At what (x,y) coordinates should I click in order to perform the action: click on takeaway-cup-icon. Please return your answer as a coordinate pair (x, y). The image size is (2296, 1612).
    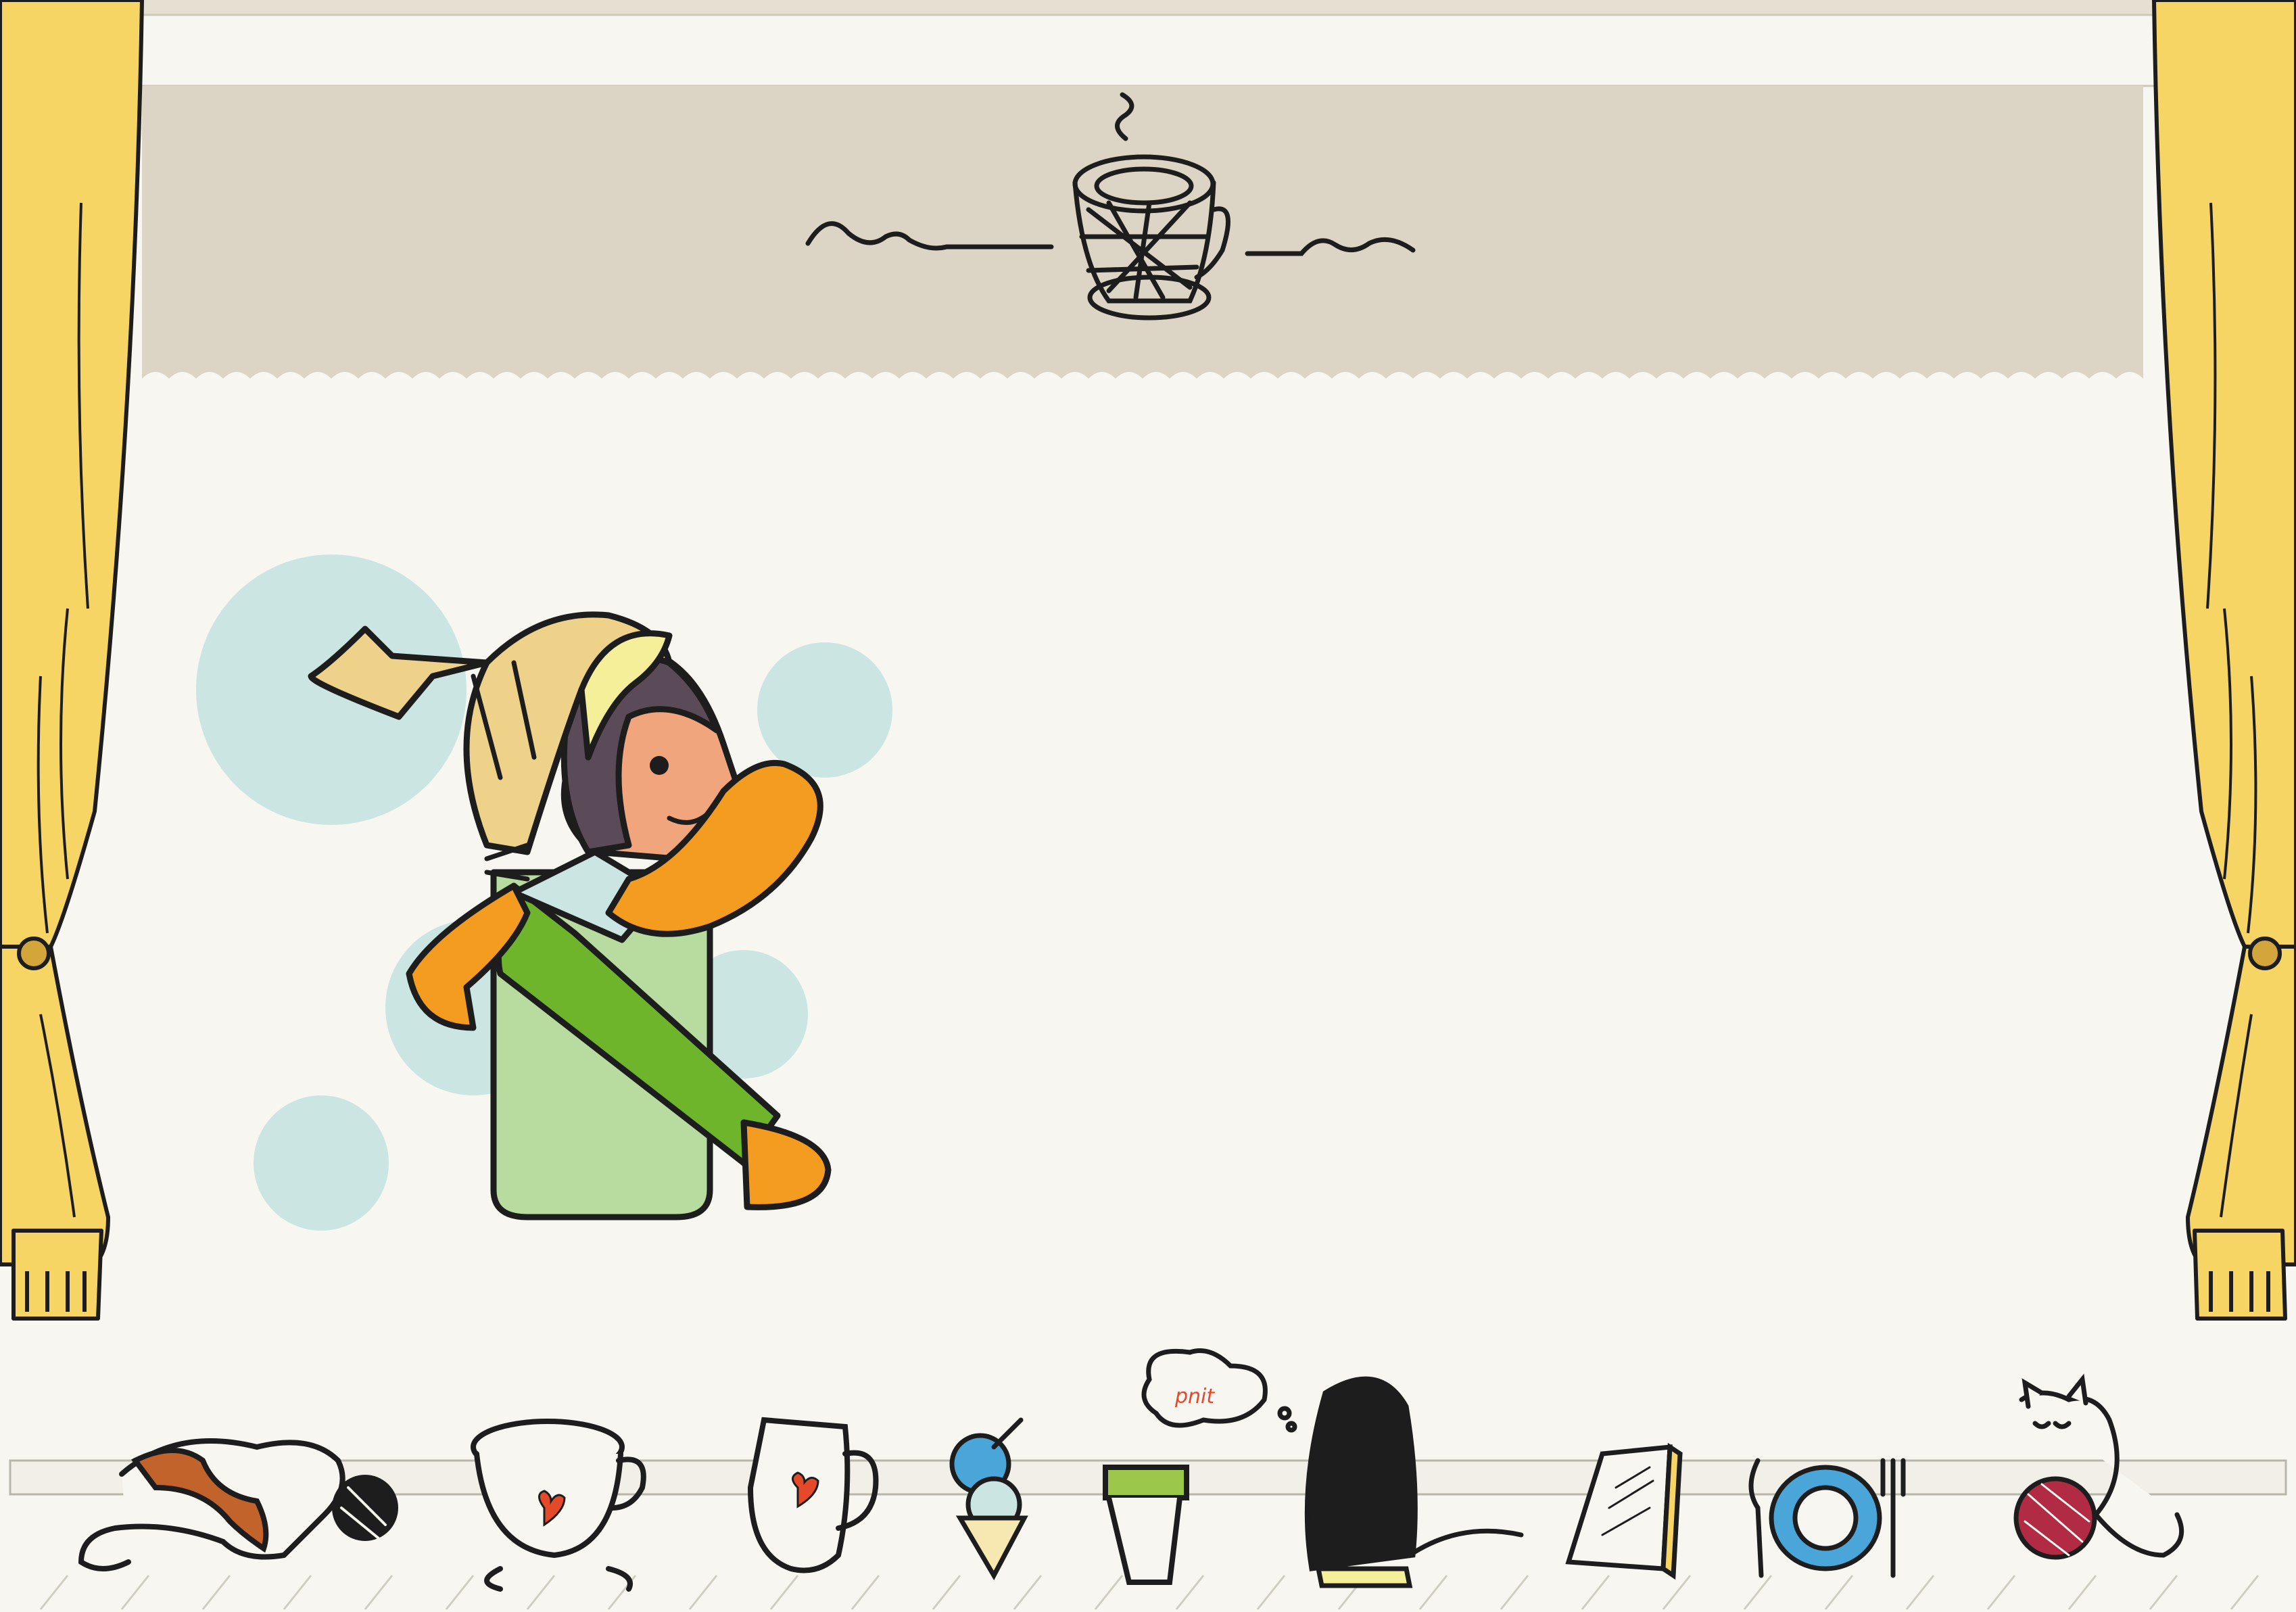
    Looking at the image, I should click on (1146, 1525).